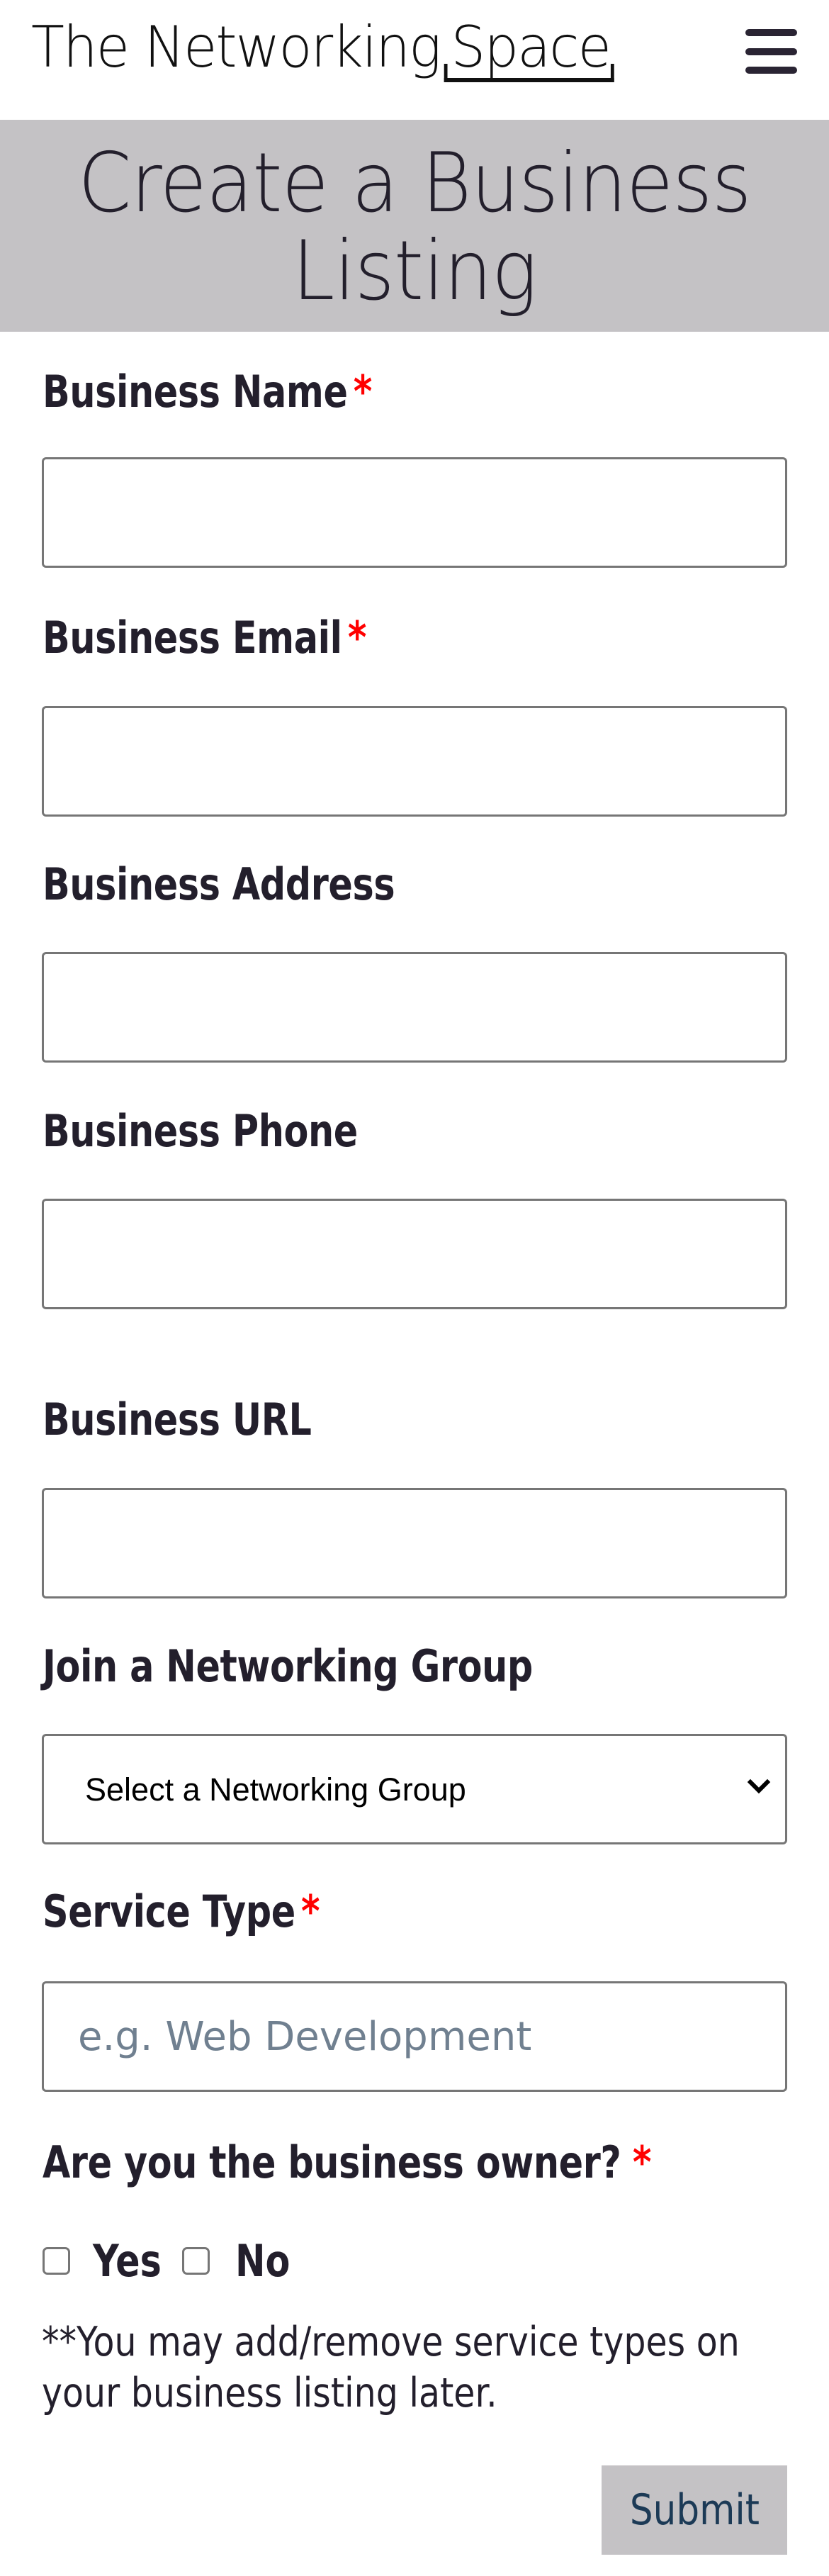 This screenshot has height=2576, width=829. What do you see at coordinates (414, 2037) in the screenshot?
I see `service-type-input` at bounding box center [414, 2037].